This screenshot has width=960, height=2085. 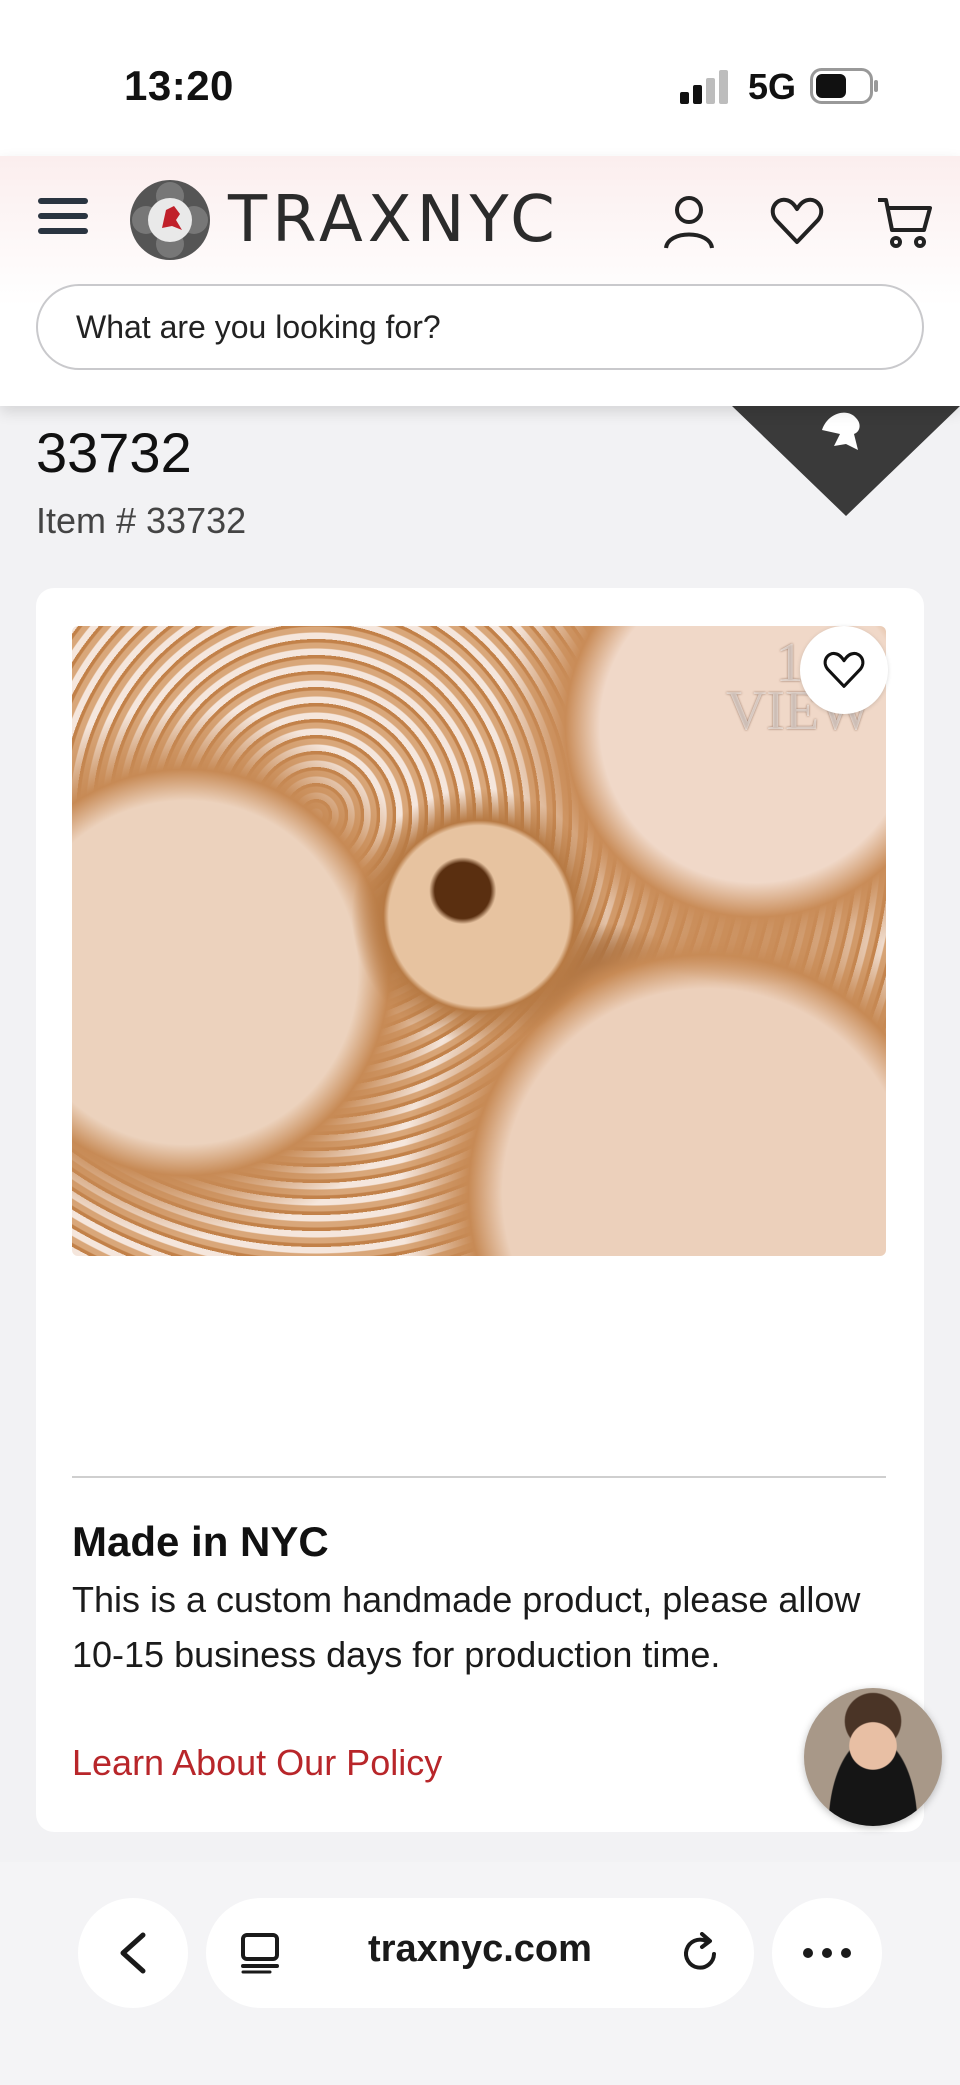 I want to click on menu-icon, so click(x=63, y=220).